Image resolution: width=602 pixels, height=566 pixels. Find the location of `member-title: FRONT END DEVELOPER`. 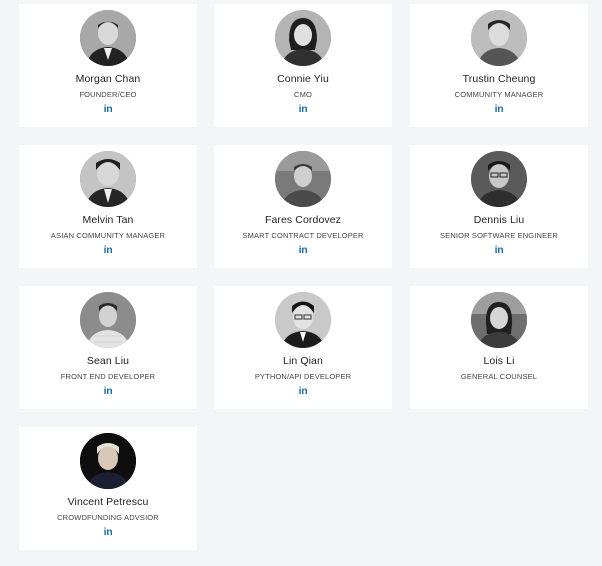

member-title: FRONT END DEVELOPER is located at coordinates (108, 376).